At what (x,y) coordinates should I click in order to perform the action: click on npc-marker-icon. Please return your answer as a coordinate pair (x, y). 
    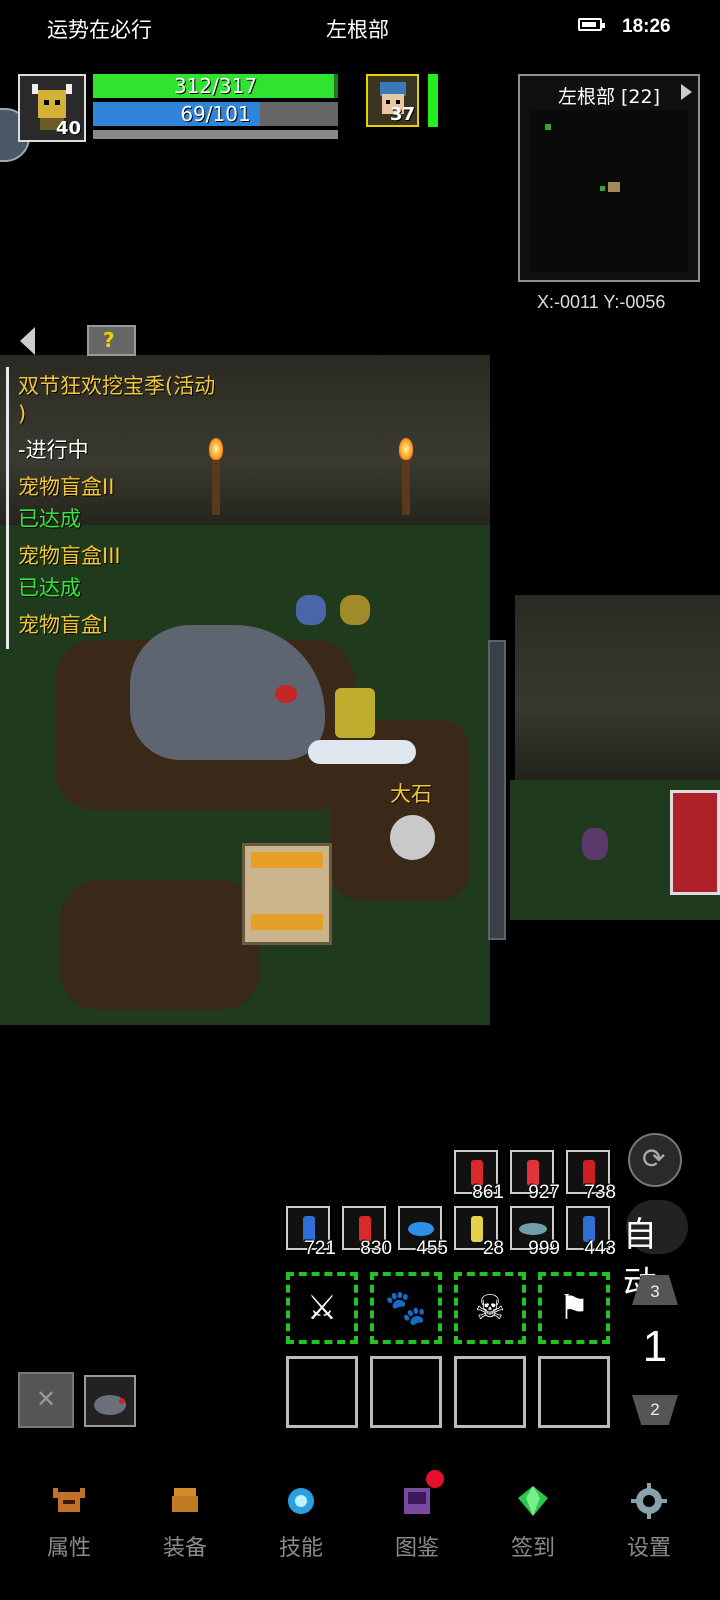
    Looking at the image, I should click on (602, 188).